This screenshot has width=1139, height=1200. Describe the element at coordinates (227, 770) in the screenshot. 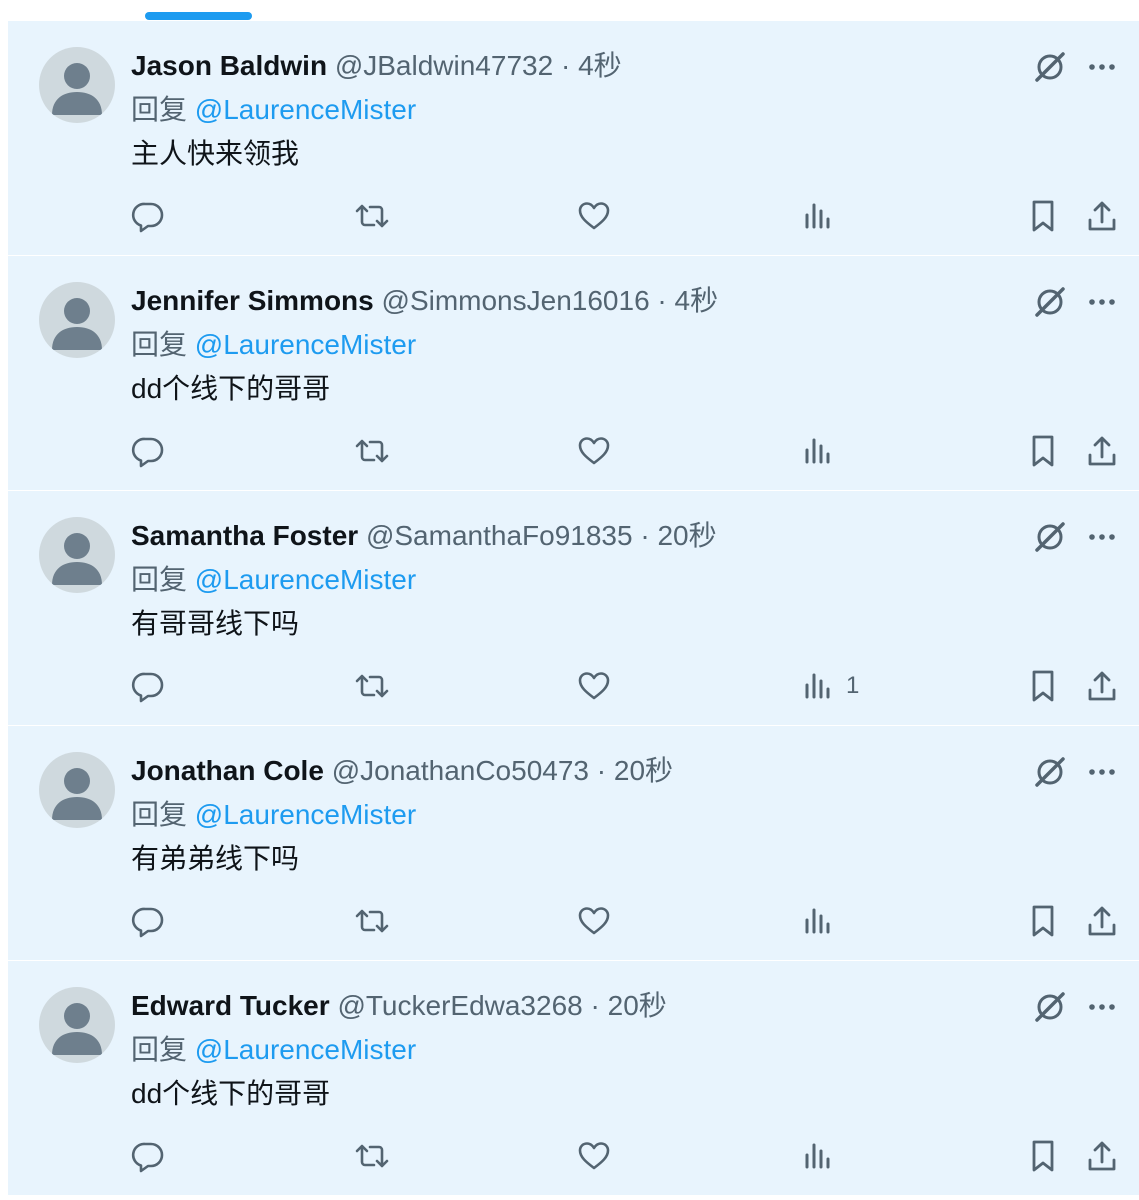

I see `display-name: Jonathan Cole` at that location.